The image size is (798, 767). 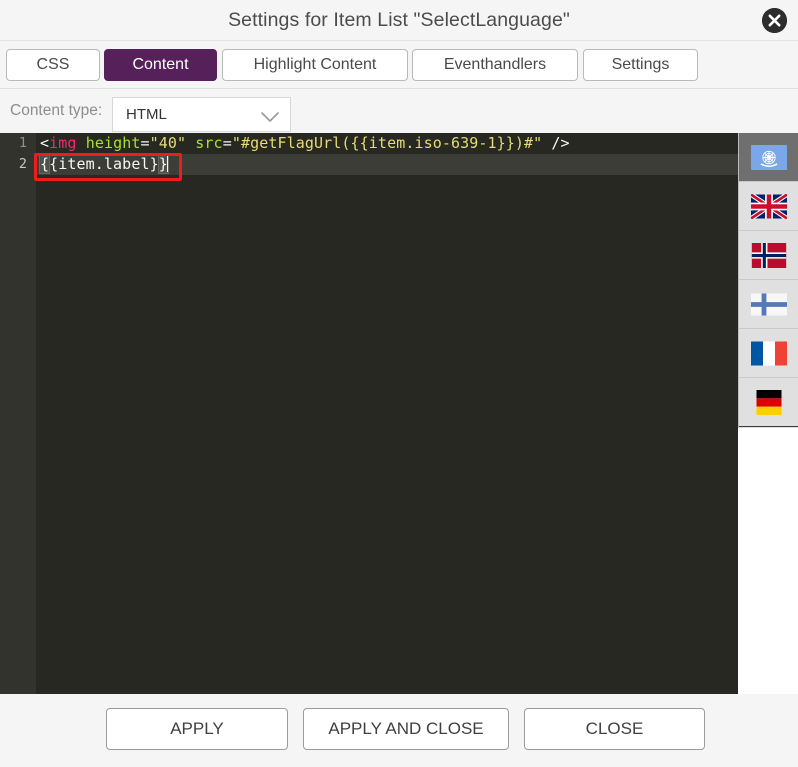 I want to click on code-token: "40", so click(x=168, y=143).